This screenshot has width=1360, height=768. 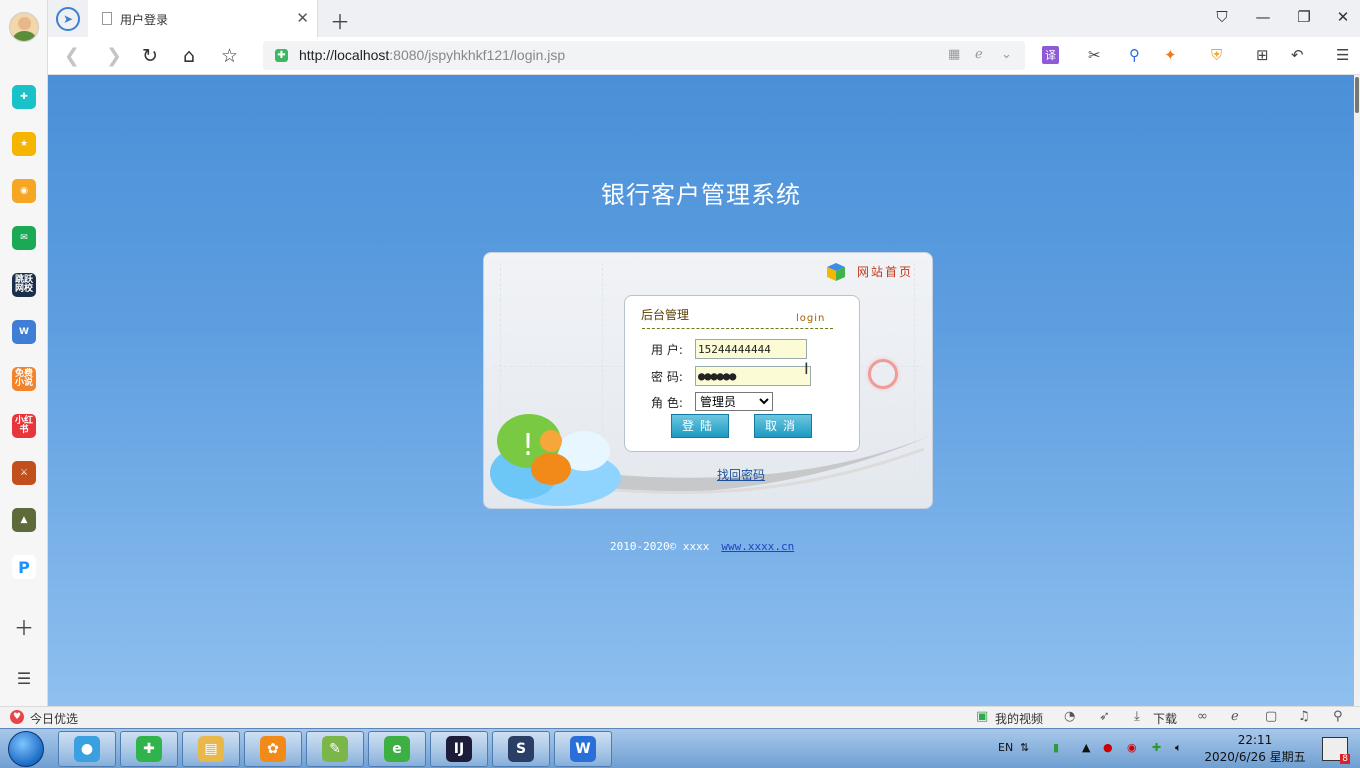 I want to click on login-heading: 后台管理, so click(x=665, y=315).